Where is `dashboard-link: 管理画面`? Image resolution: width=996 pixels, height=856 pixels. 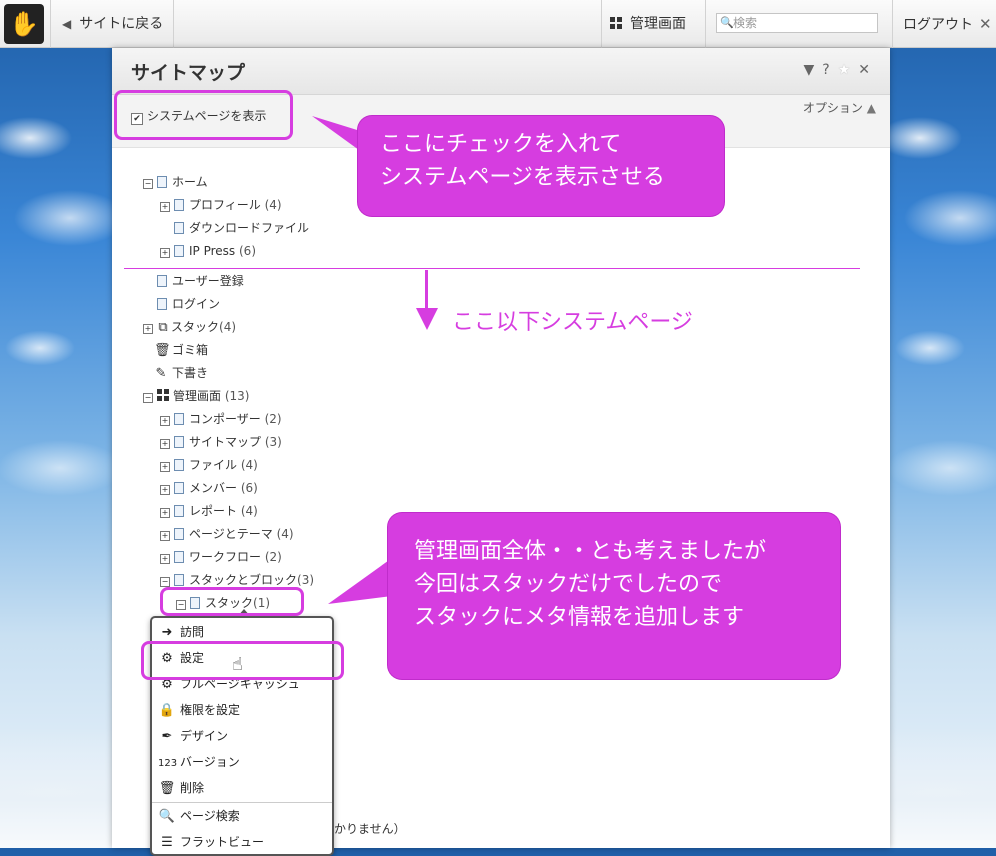 dashboard-link: 管理画面 is located at coordinates (648, 24).